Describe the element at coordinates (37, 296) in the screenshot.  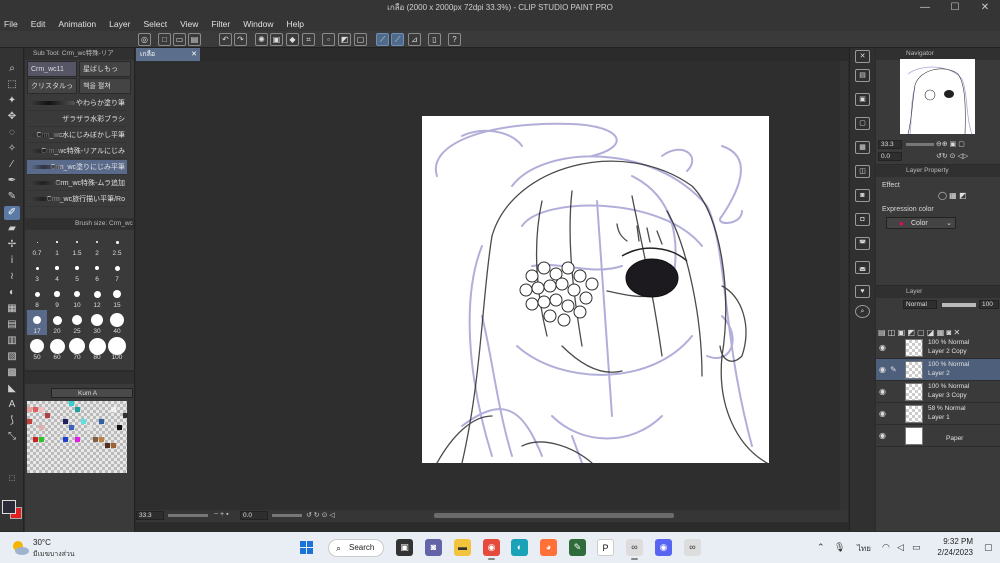
I see `brush-size-option: 8` at that location.